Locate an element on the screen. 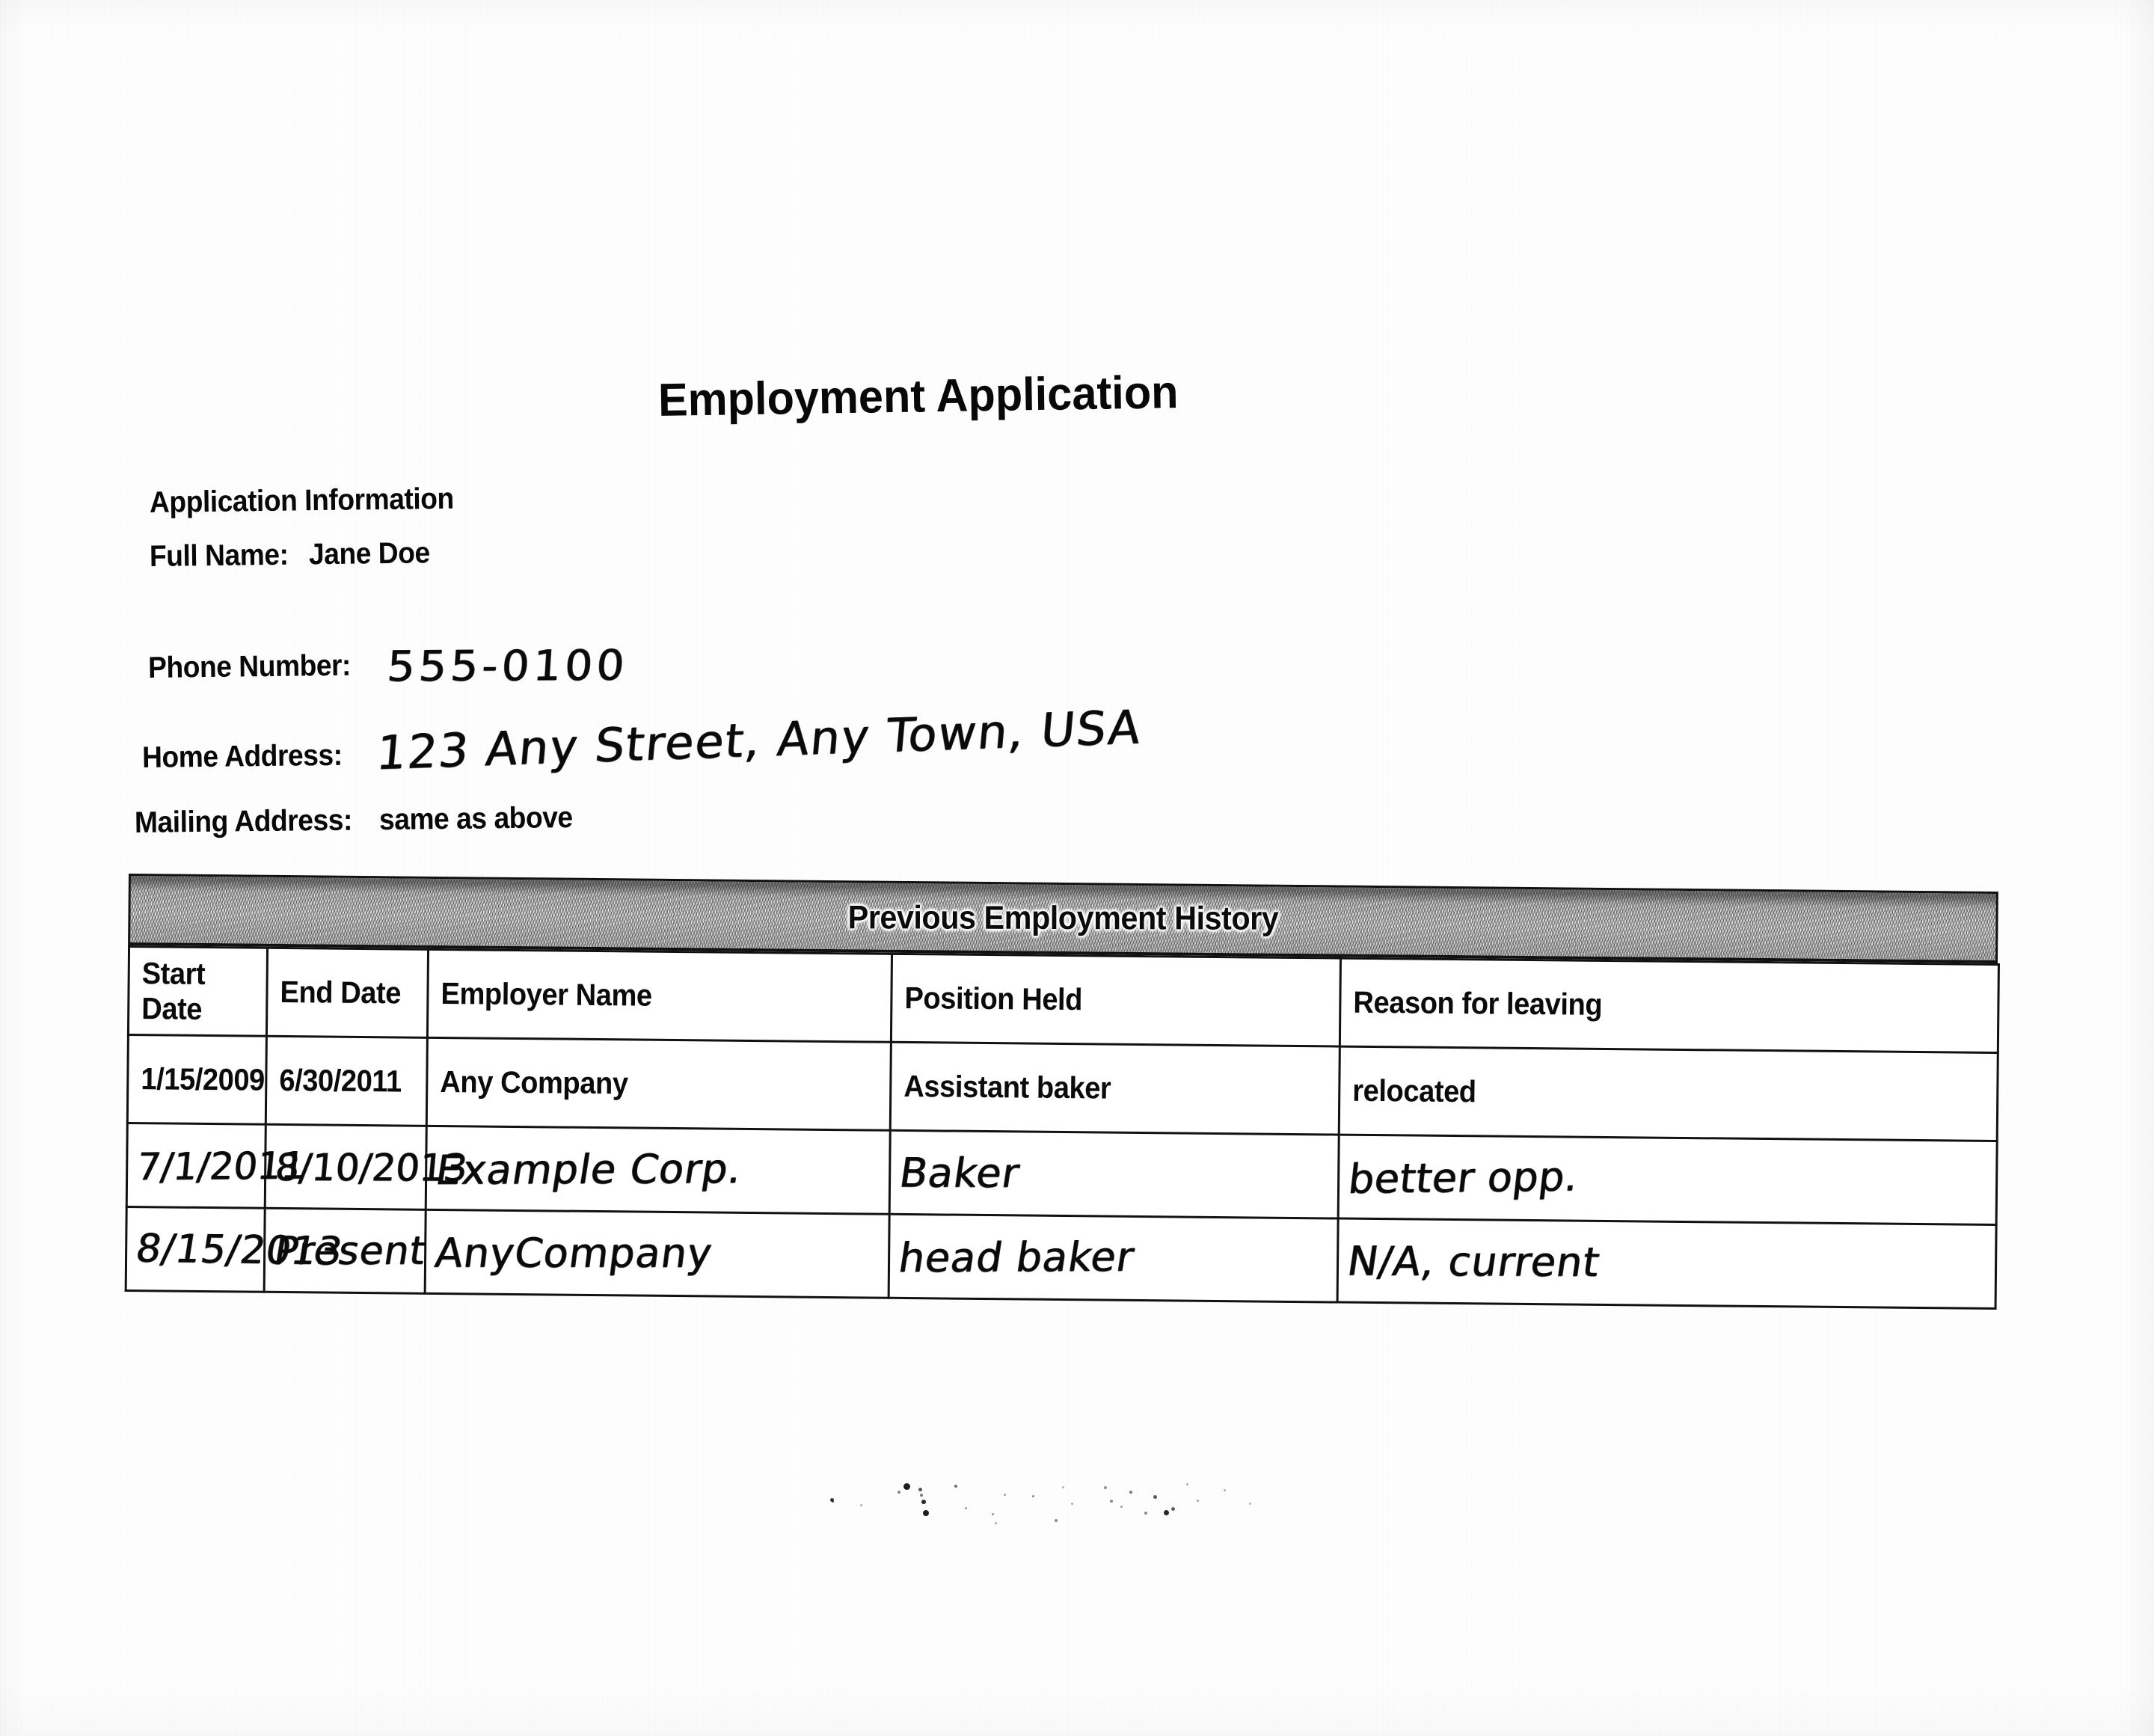 The image size is (2154, 1736). column-header-end-date: End Date is located at coordinates (347, 993).